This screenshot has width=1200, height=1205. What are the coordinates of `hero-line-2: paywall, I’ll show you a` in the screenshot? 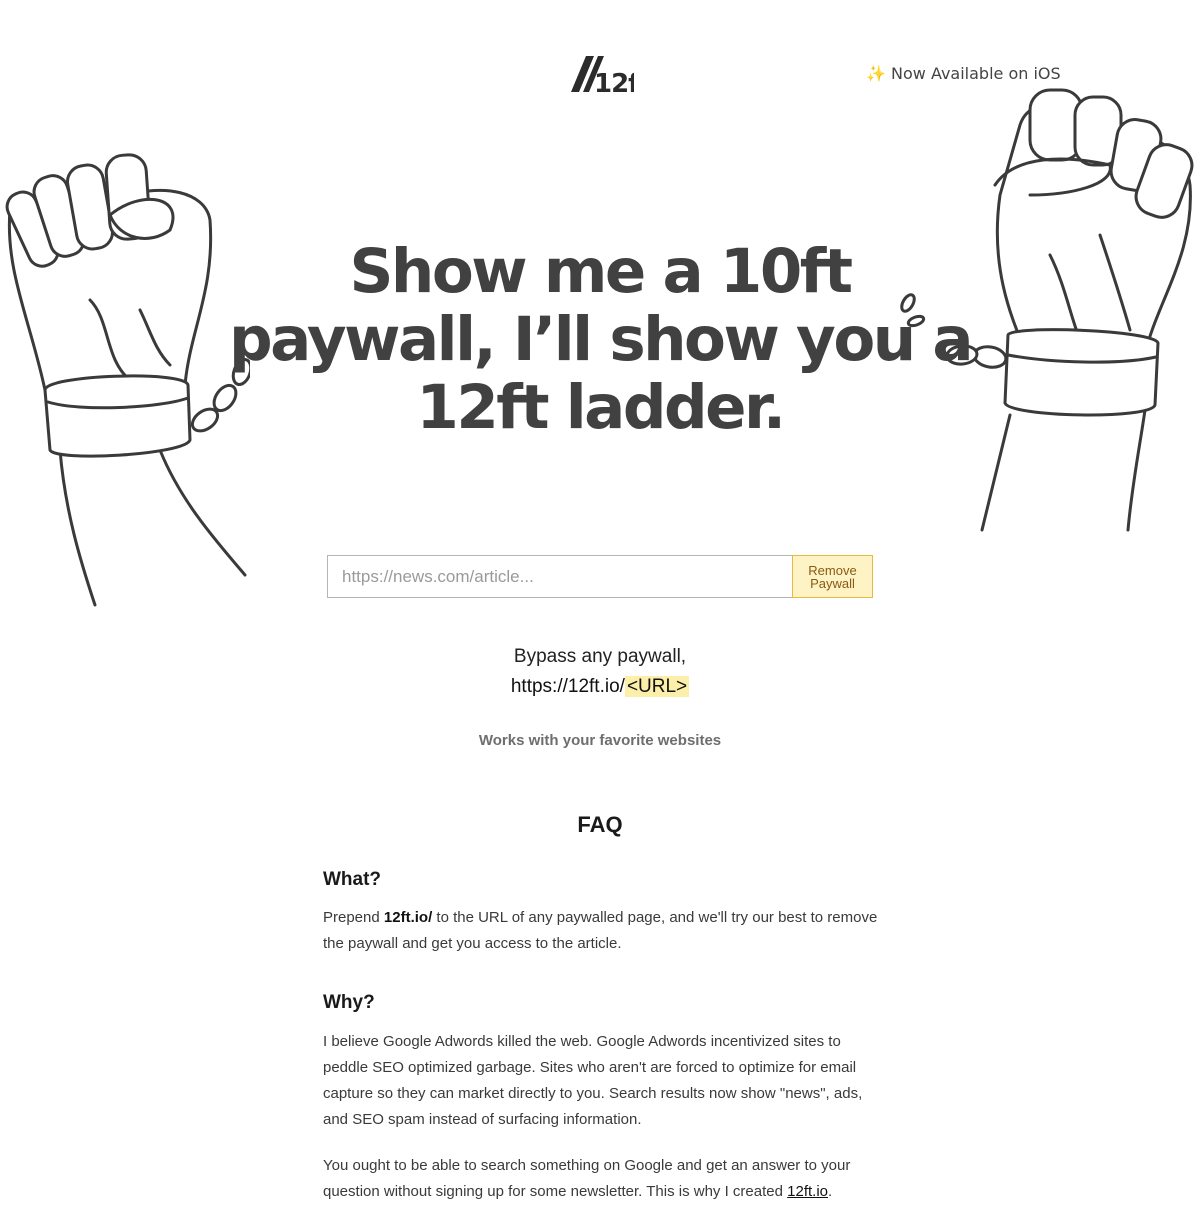 It's located at (601, 339).